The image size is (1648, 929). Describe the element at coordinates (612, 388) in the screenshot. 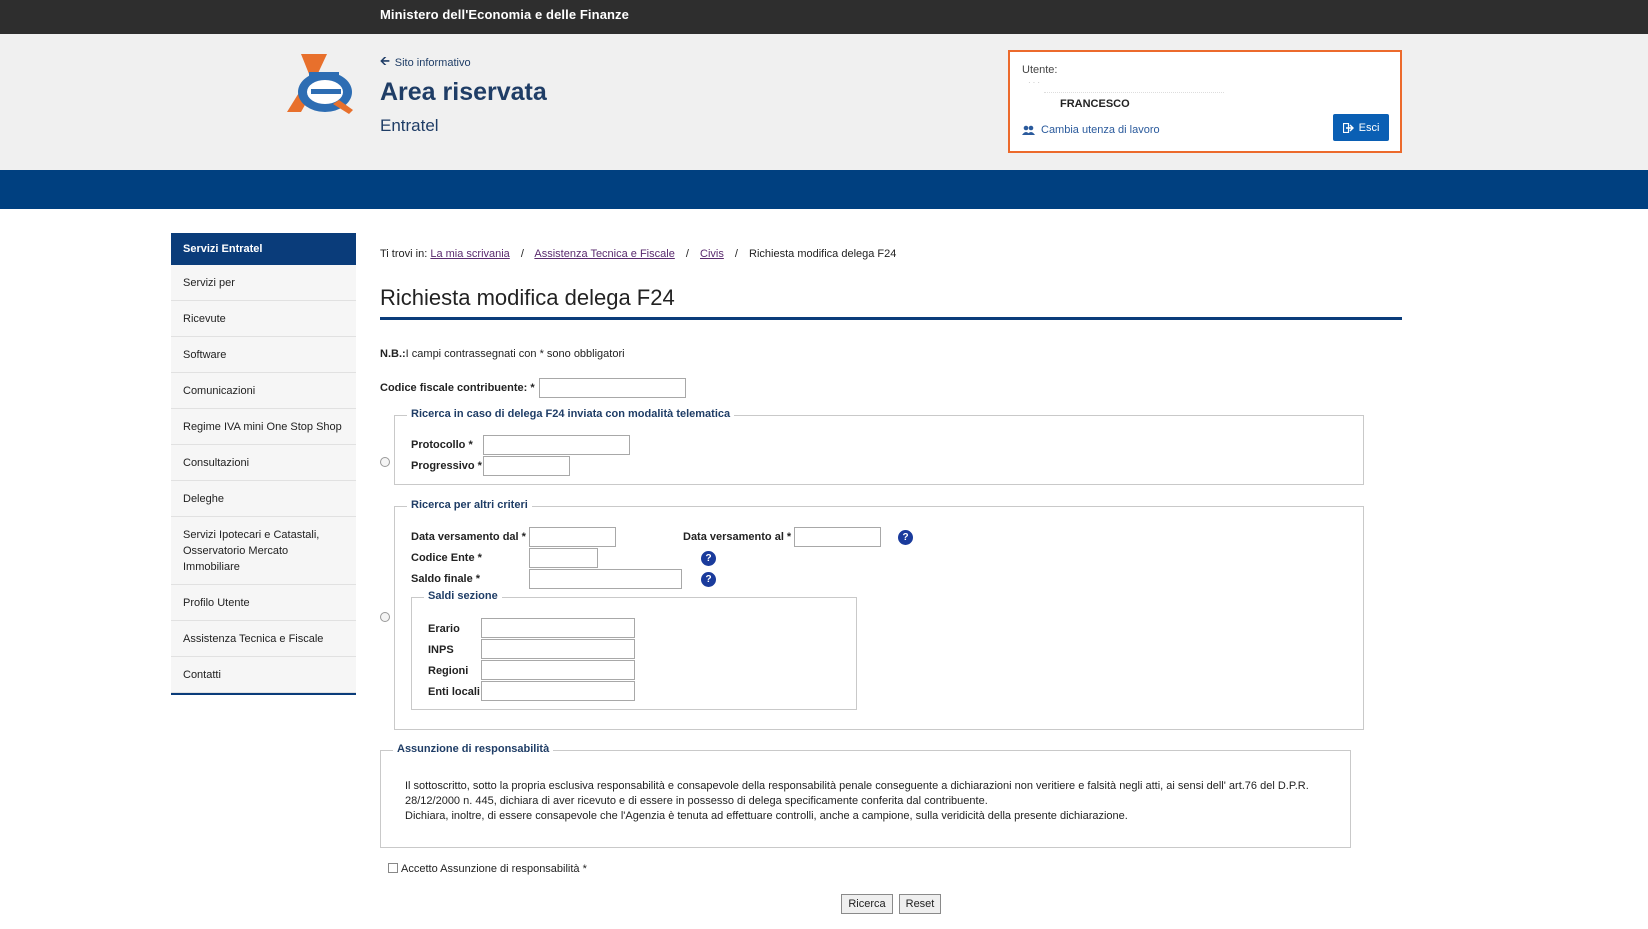

I see `codice-fiscale-input` at that location.